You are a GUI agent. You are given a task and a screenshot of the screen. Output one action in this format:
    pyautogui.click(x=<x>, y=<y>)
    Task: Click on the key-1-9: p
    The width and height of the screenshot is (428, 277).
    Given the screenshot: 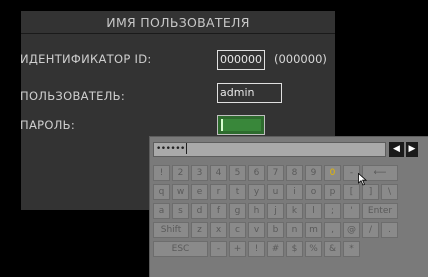 What is the action you would take?
    pyautogui.click(x=332, y=192)
    